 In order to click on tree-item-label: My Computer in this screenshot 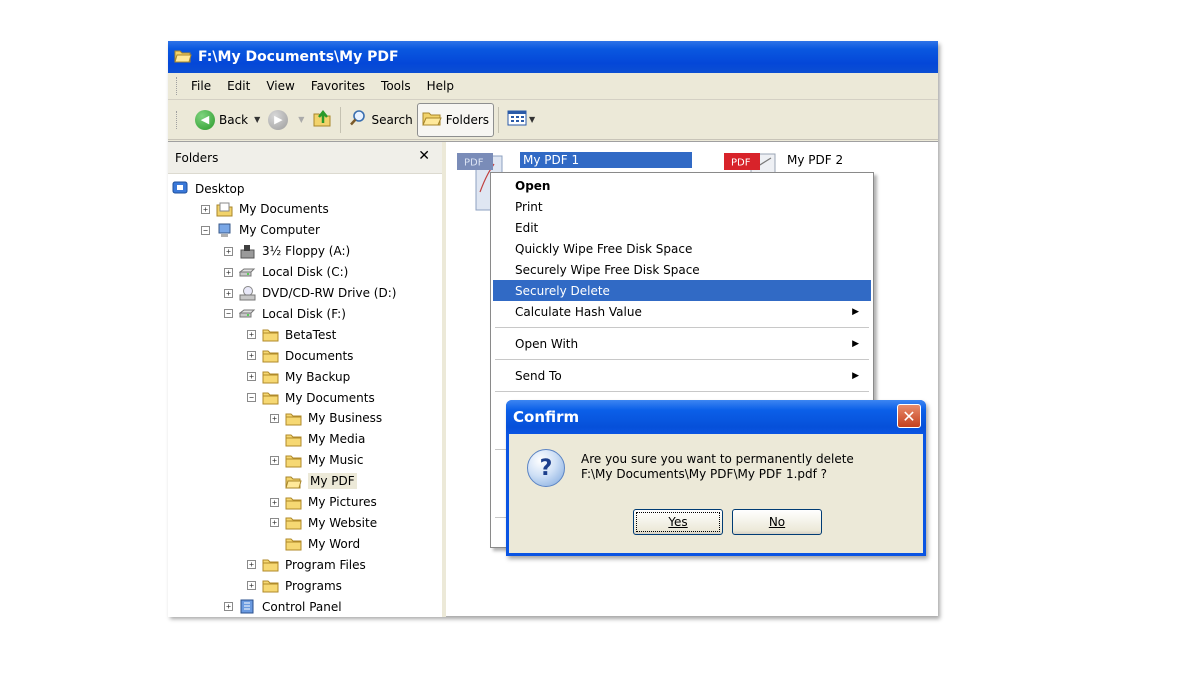, I will do `click(279, 230)`.